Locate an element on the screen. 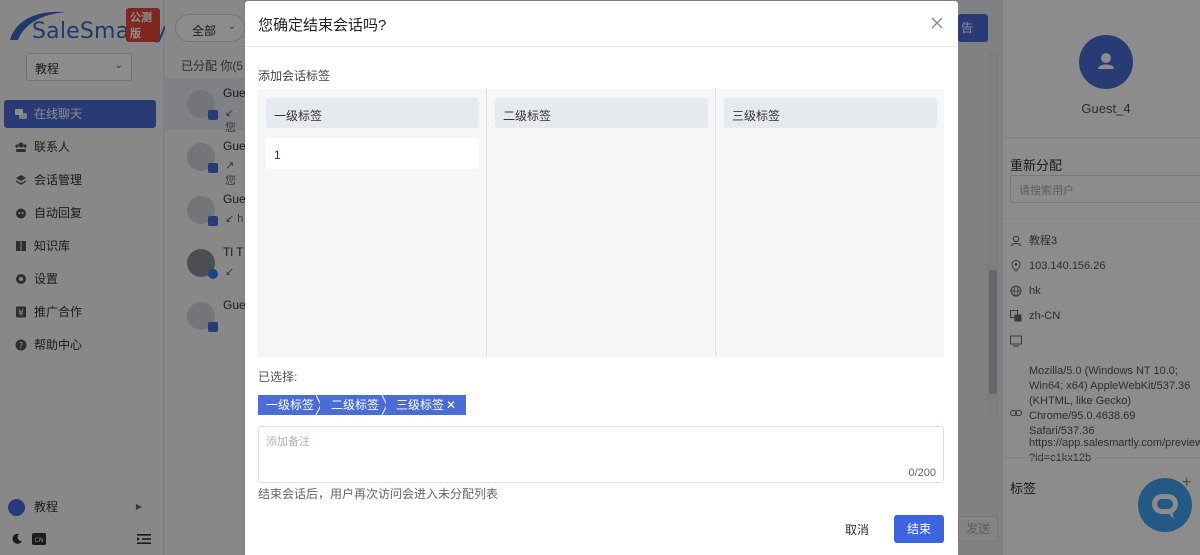  tag-column-level-1: 一级标签 1 is located at coordinates (372, 223).